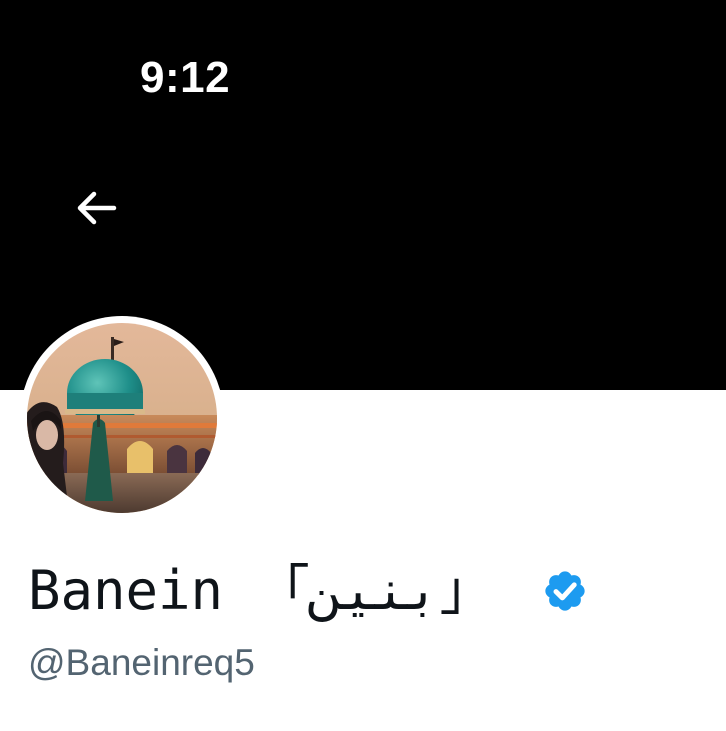 The width and height of the screenshot is (726, 731). Describe the element at coordinates (261, 590) in the screenshot. I see `profile-display-name: Banein 「بنين」` at that location.